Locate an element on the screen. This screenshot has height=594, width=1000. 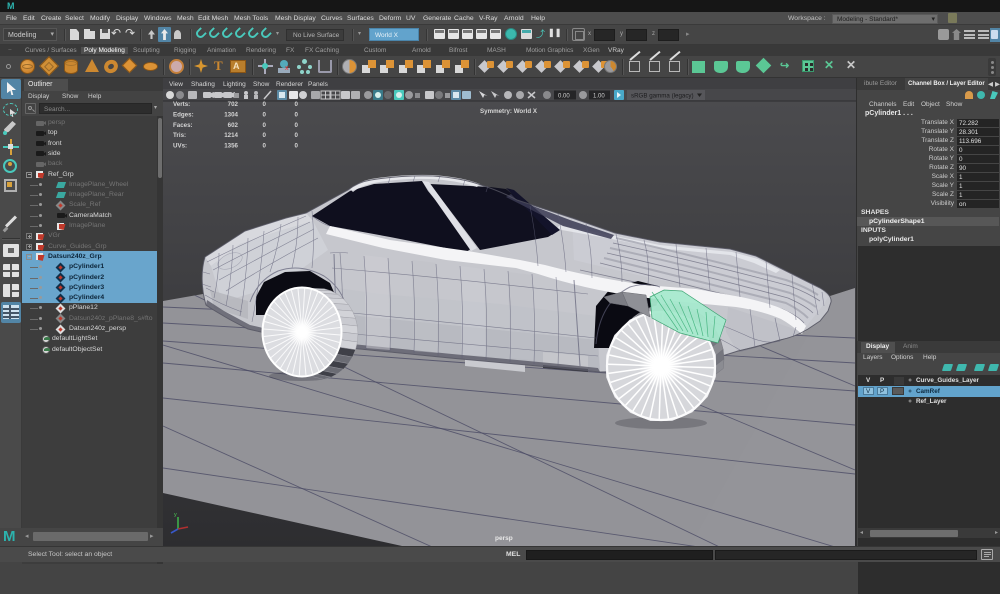
svg-text: Renderer is located at coordinates (290, 84).